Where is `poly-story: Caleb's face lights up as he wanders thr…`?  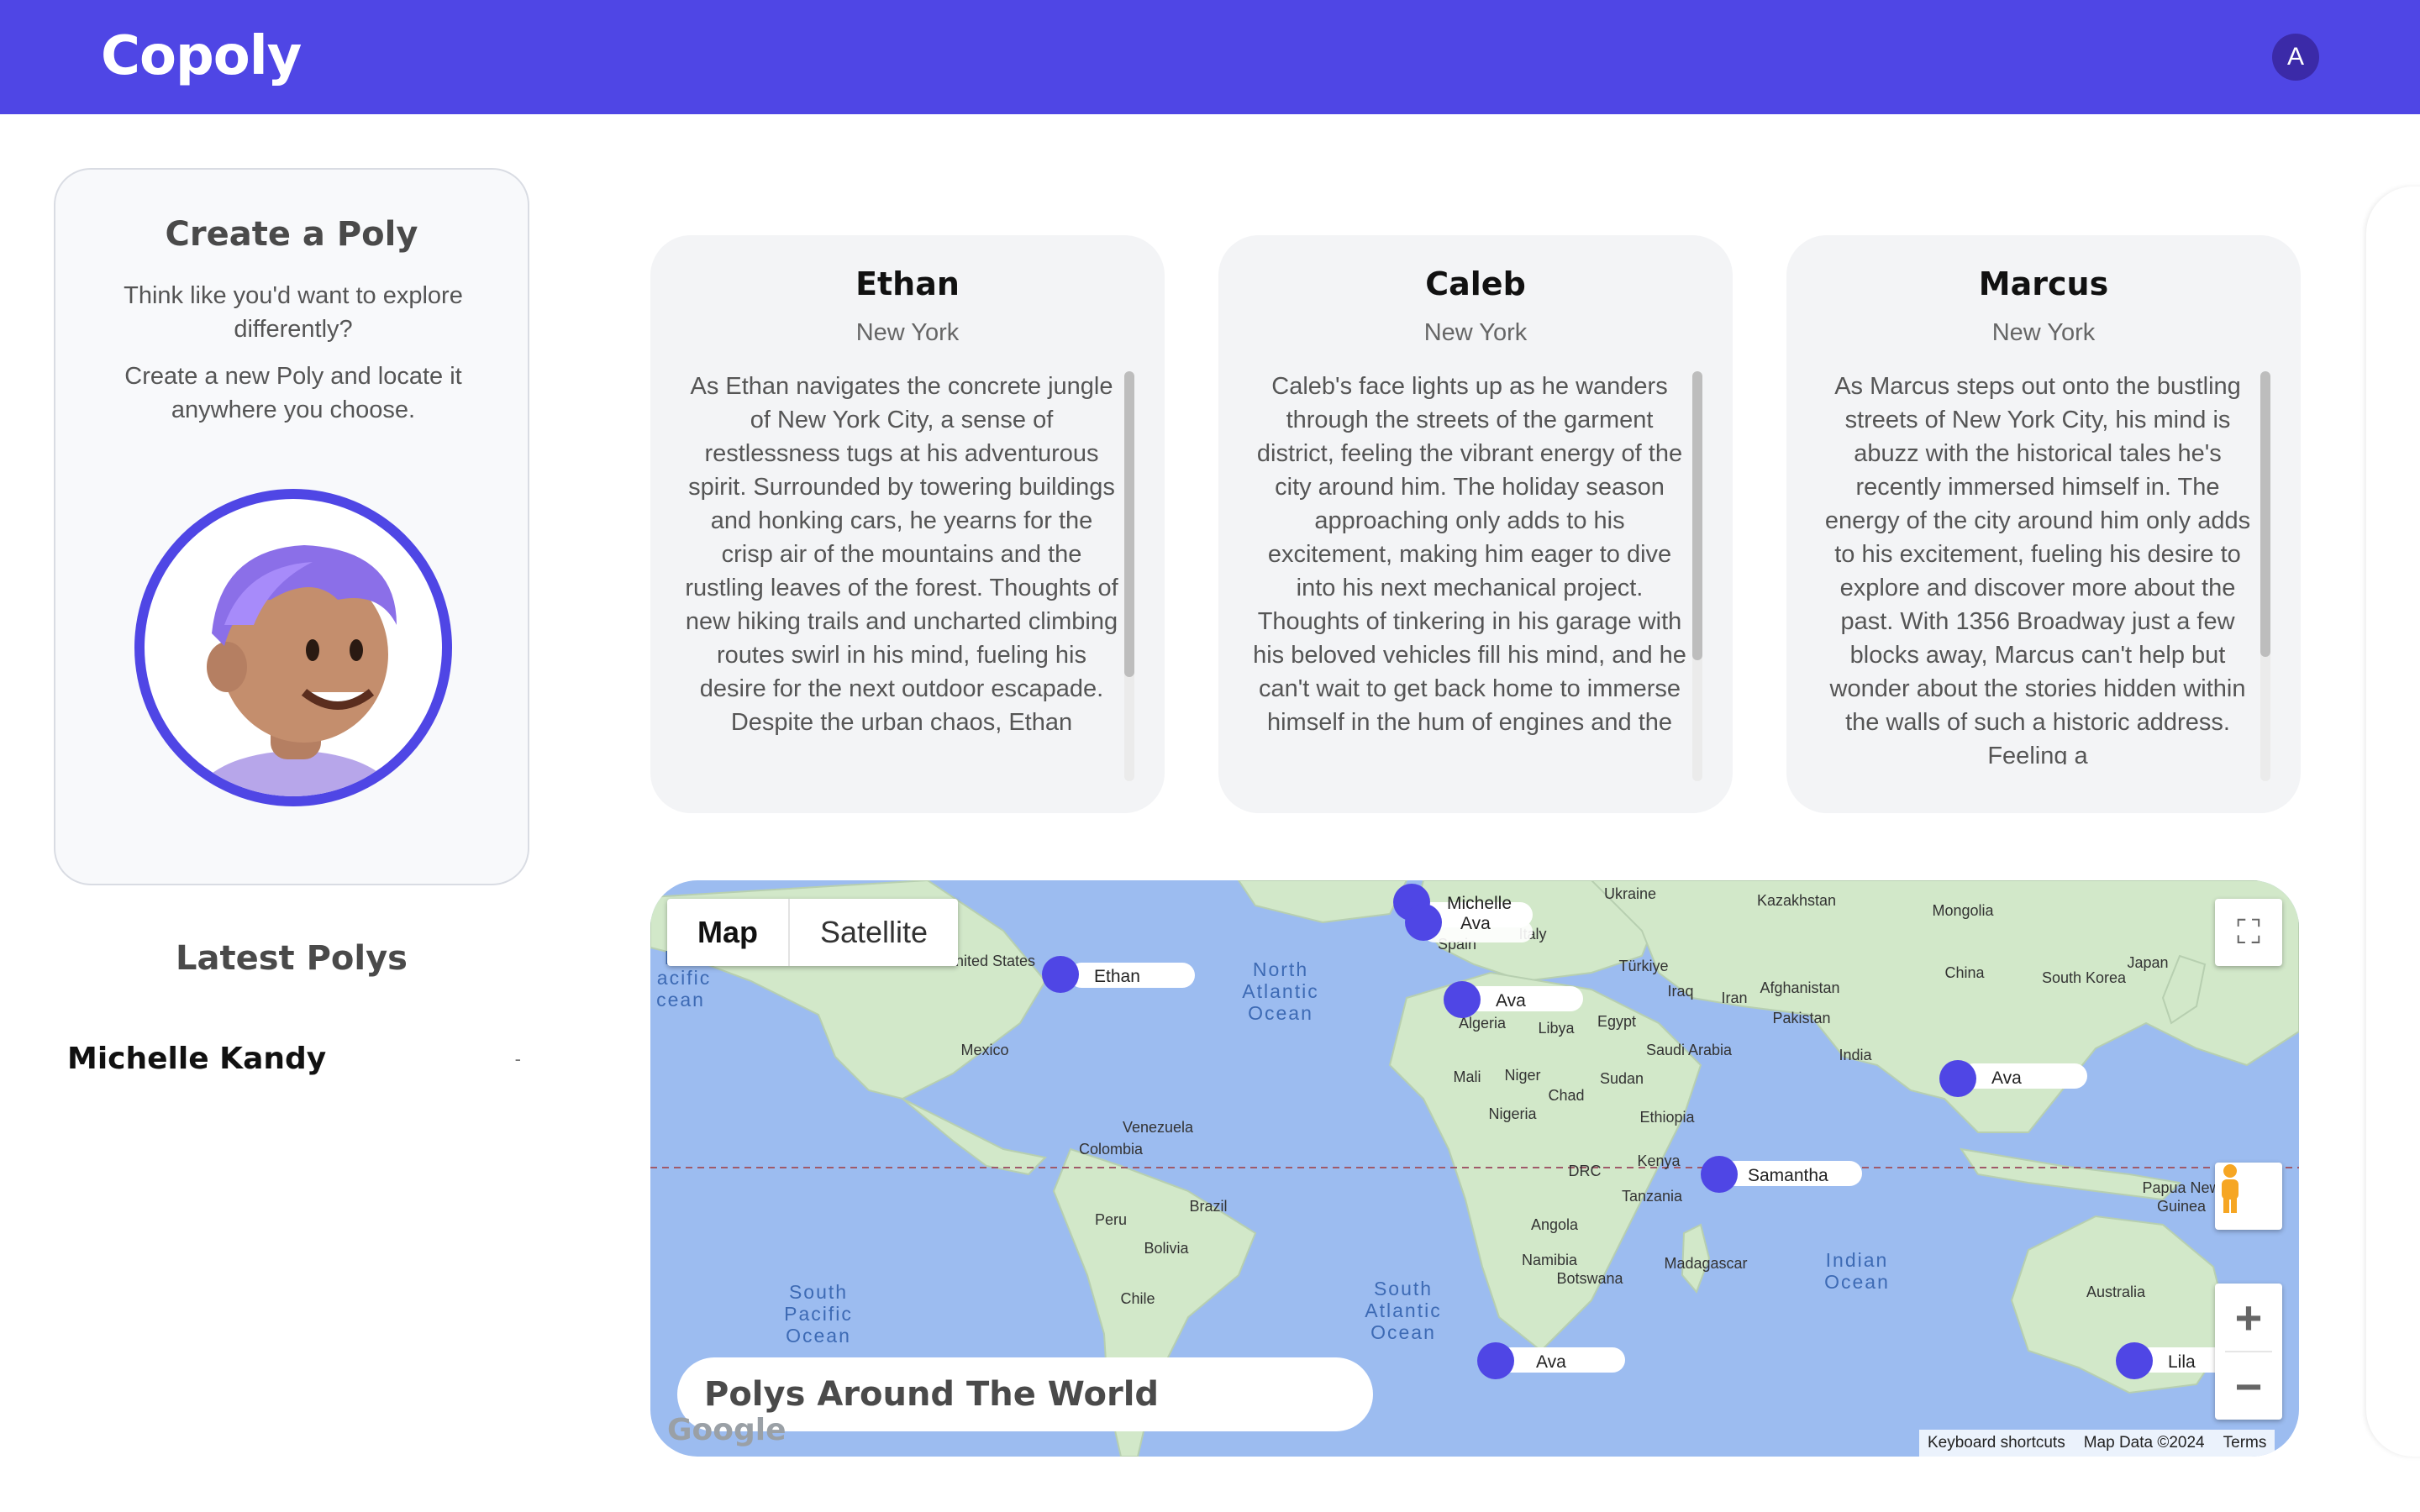 poly-story: Caleb's face lights up as he wanders thr… is located at coordinates (1469, 554).